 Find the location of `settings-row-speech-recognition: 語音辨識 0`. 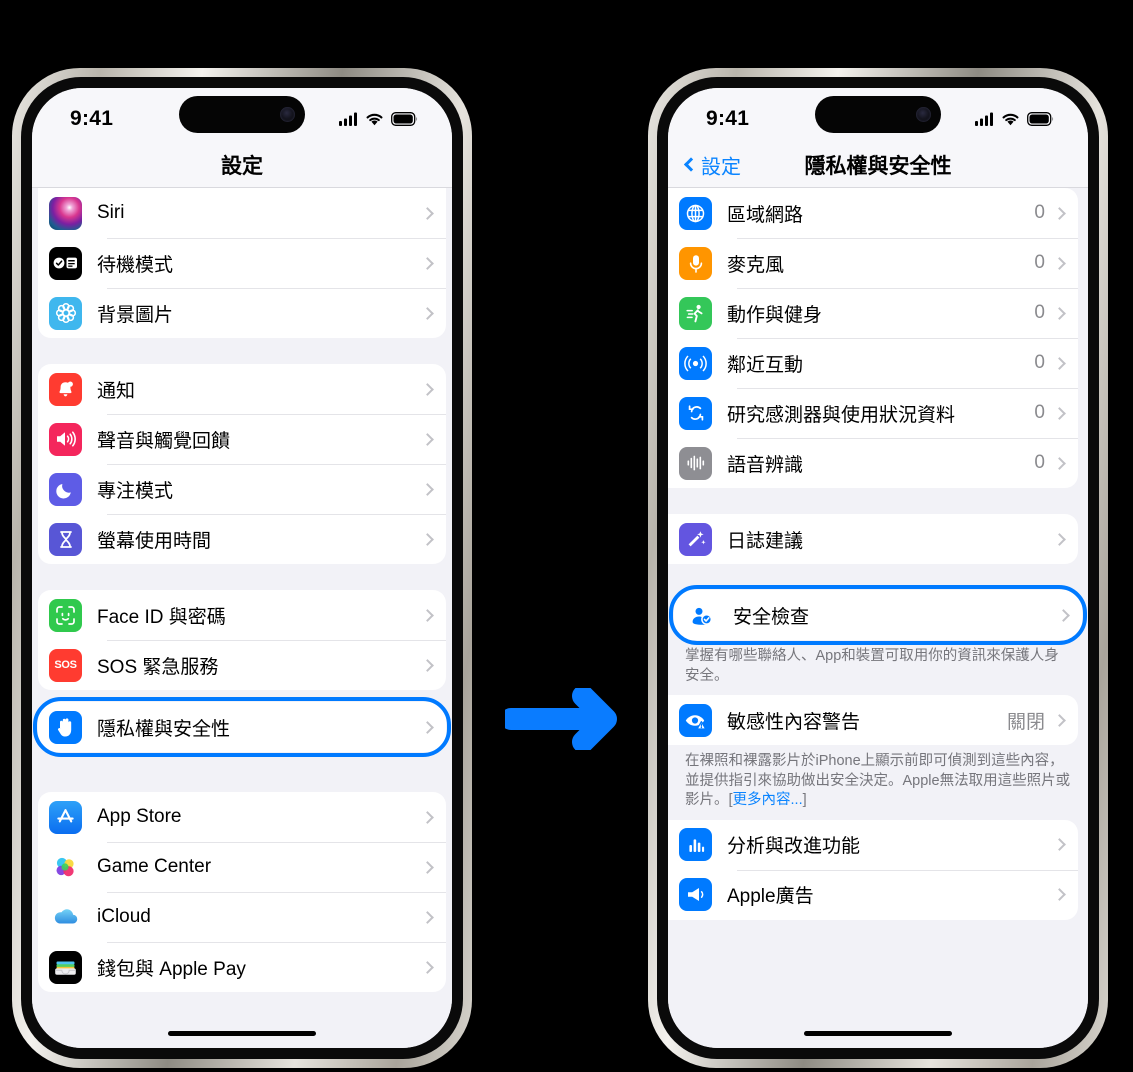

settings-row-speech-recognition: 語音辨識 0 is located at coordinates (873, 463).